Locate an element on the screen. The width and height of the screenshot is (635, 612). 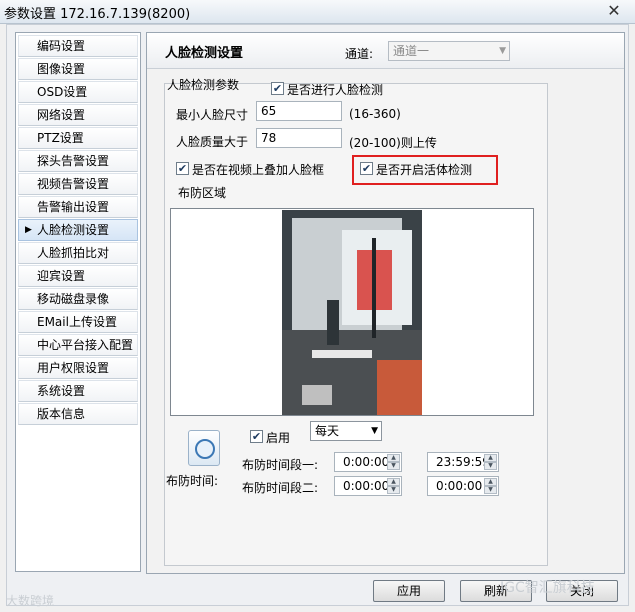
schedule-enable-checkbox: ✔ is located at coordinates (256, 436).